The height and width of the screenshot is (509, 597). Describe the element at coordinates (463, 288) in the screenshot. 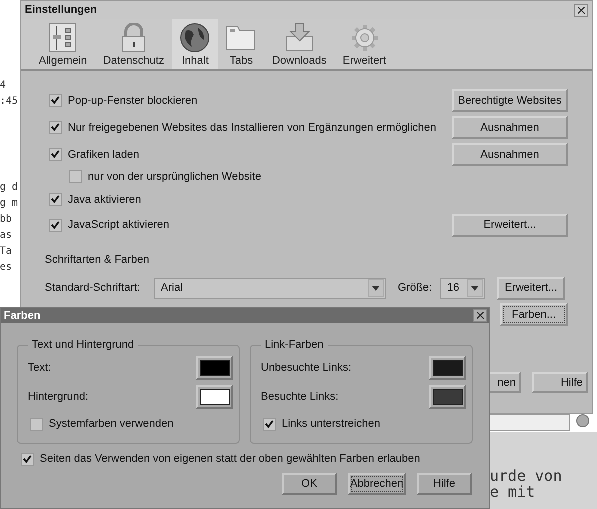

I see `size-select: 16` at that location.